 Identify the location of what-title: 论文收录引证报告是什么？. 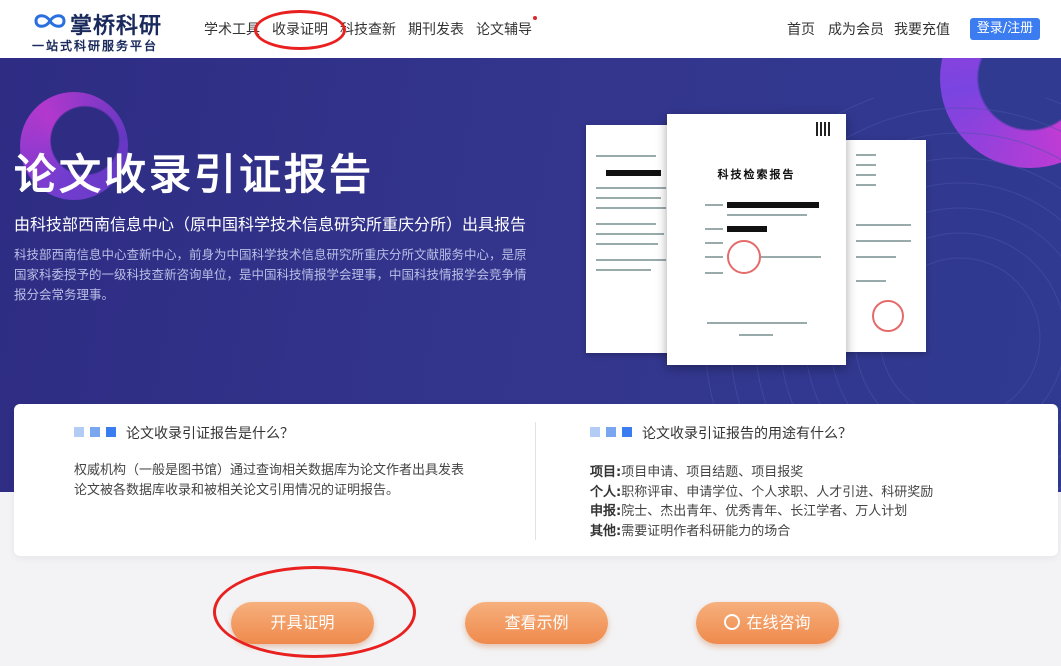
(210, 434).